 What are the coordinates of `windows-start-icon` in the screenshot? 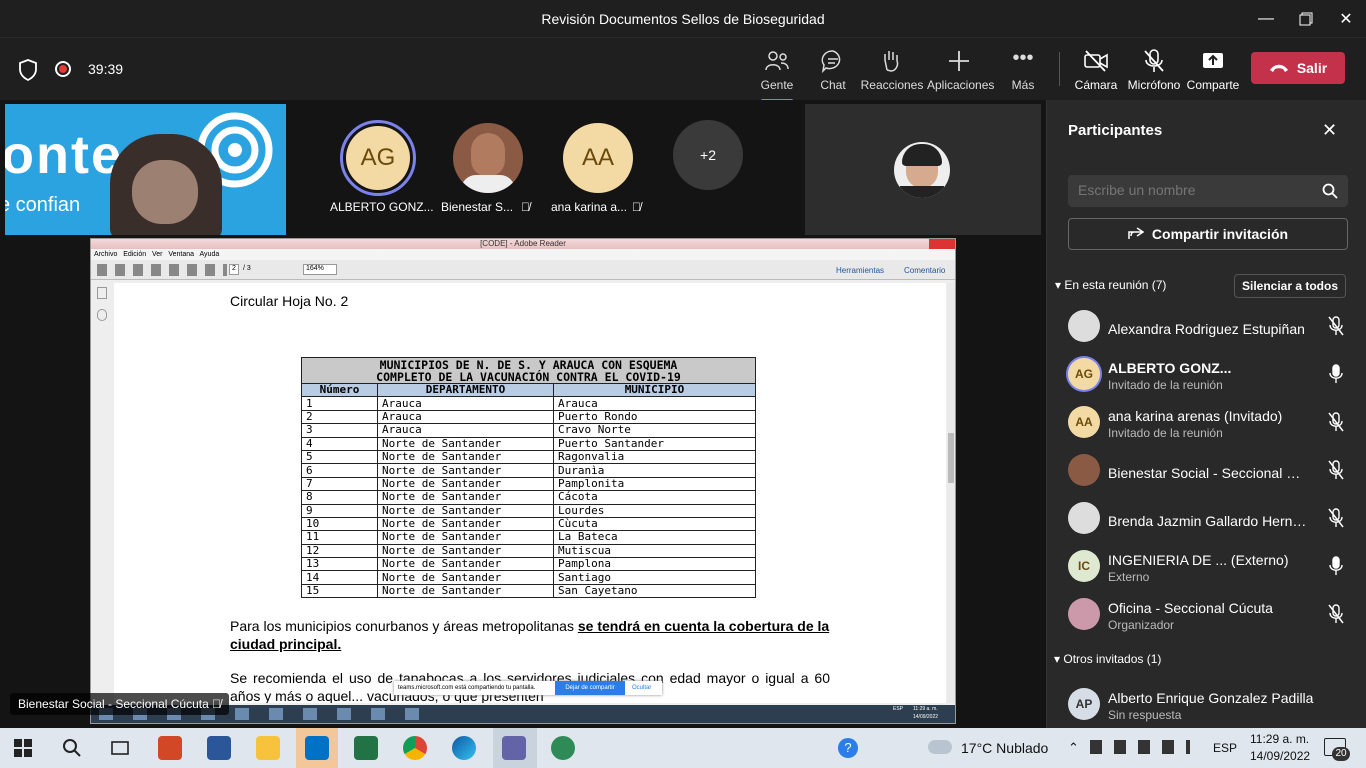 It's located at (23, 750).